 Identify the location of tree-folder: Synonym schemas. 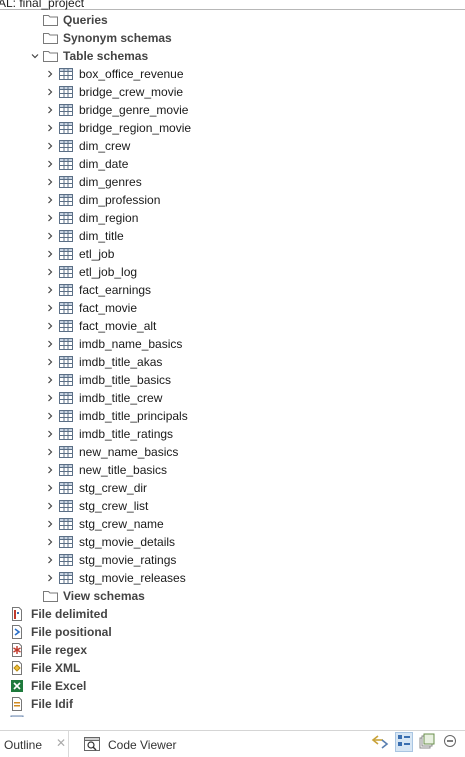
(232, 38).